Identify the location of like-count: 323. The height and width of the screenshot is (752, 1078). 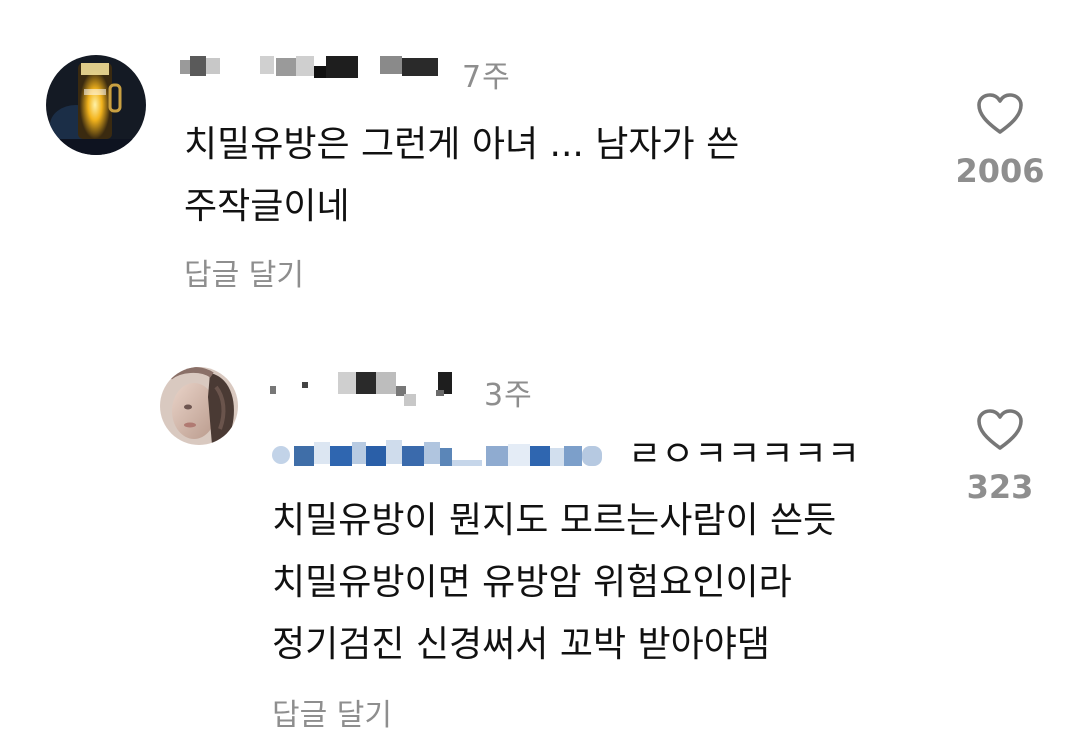
(1000, 487).